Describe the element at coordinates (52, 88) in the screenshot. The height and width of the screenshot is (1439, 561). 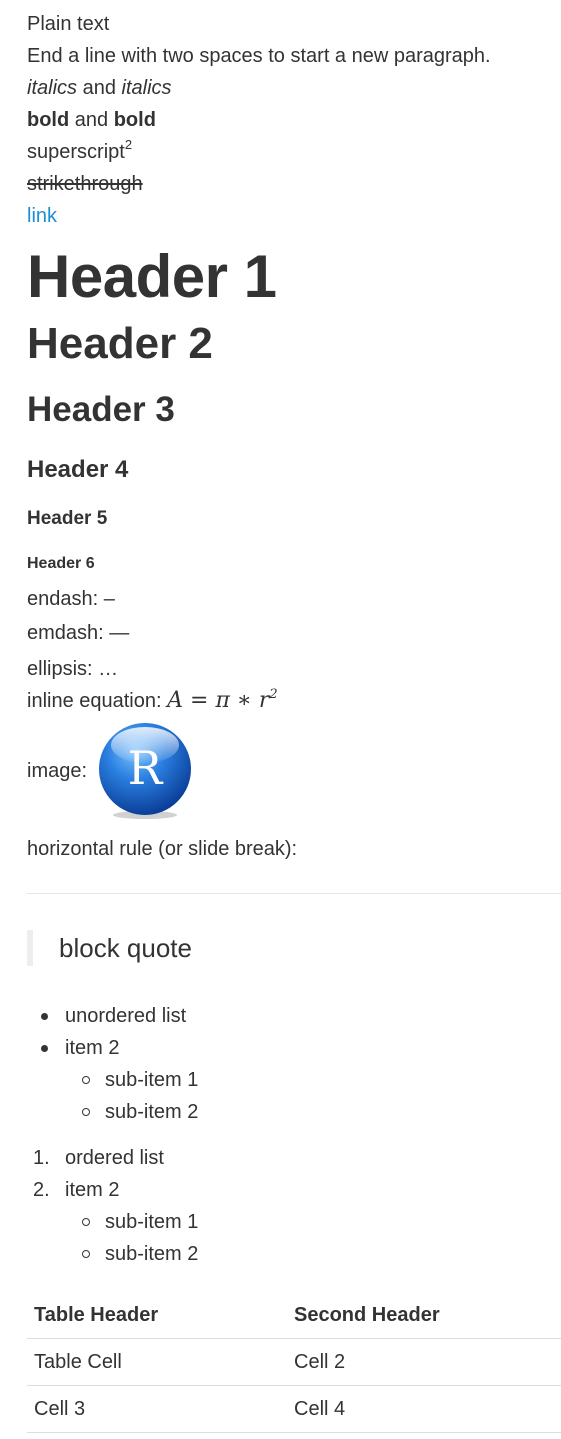
I see `italics-text-1: italics` at that location.